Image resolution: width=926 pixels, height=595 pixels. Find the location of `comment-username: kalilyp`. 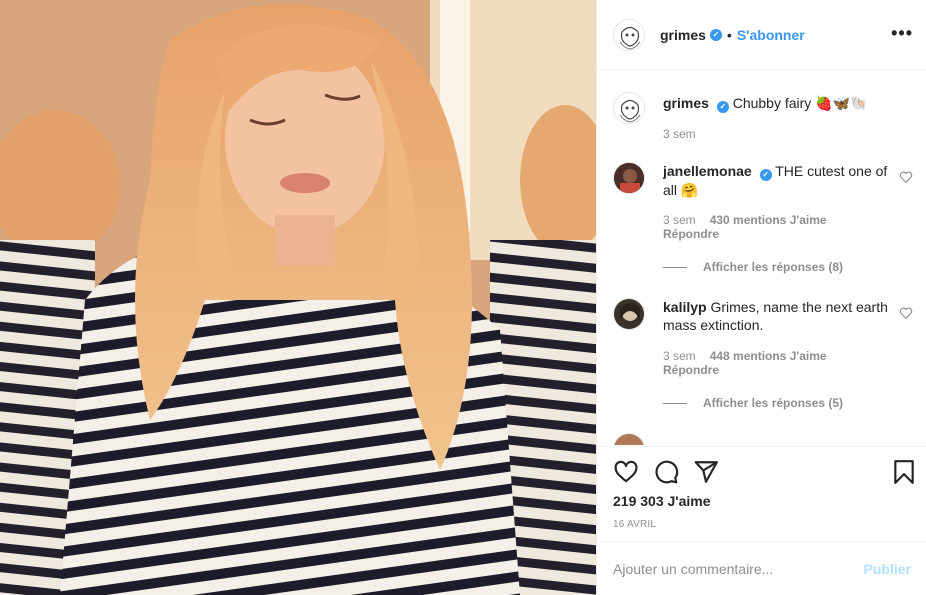

comment-username: kalilyp is located at coordinates (685, 307).